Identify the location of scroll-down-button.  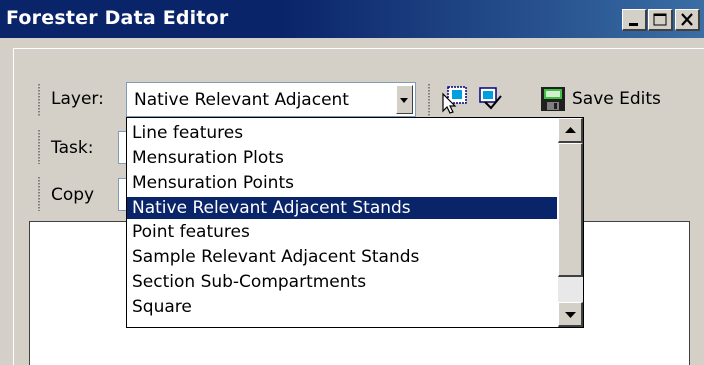
(570, 314).